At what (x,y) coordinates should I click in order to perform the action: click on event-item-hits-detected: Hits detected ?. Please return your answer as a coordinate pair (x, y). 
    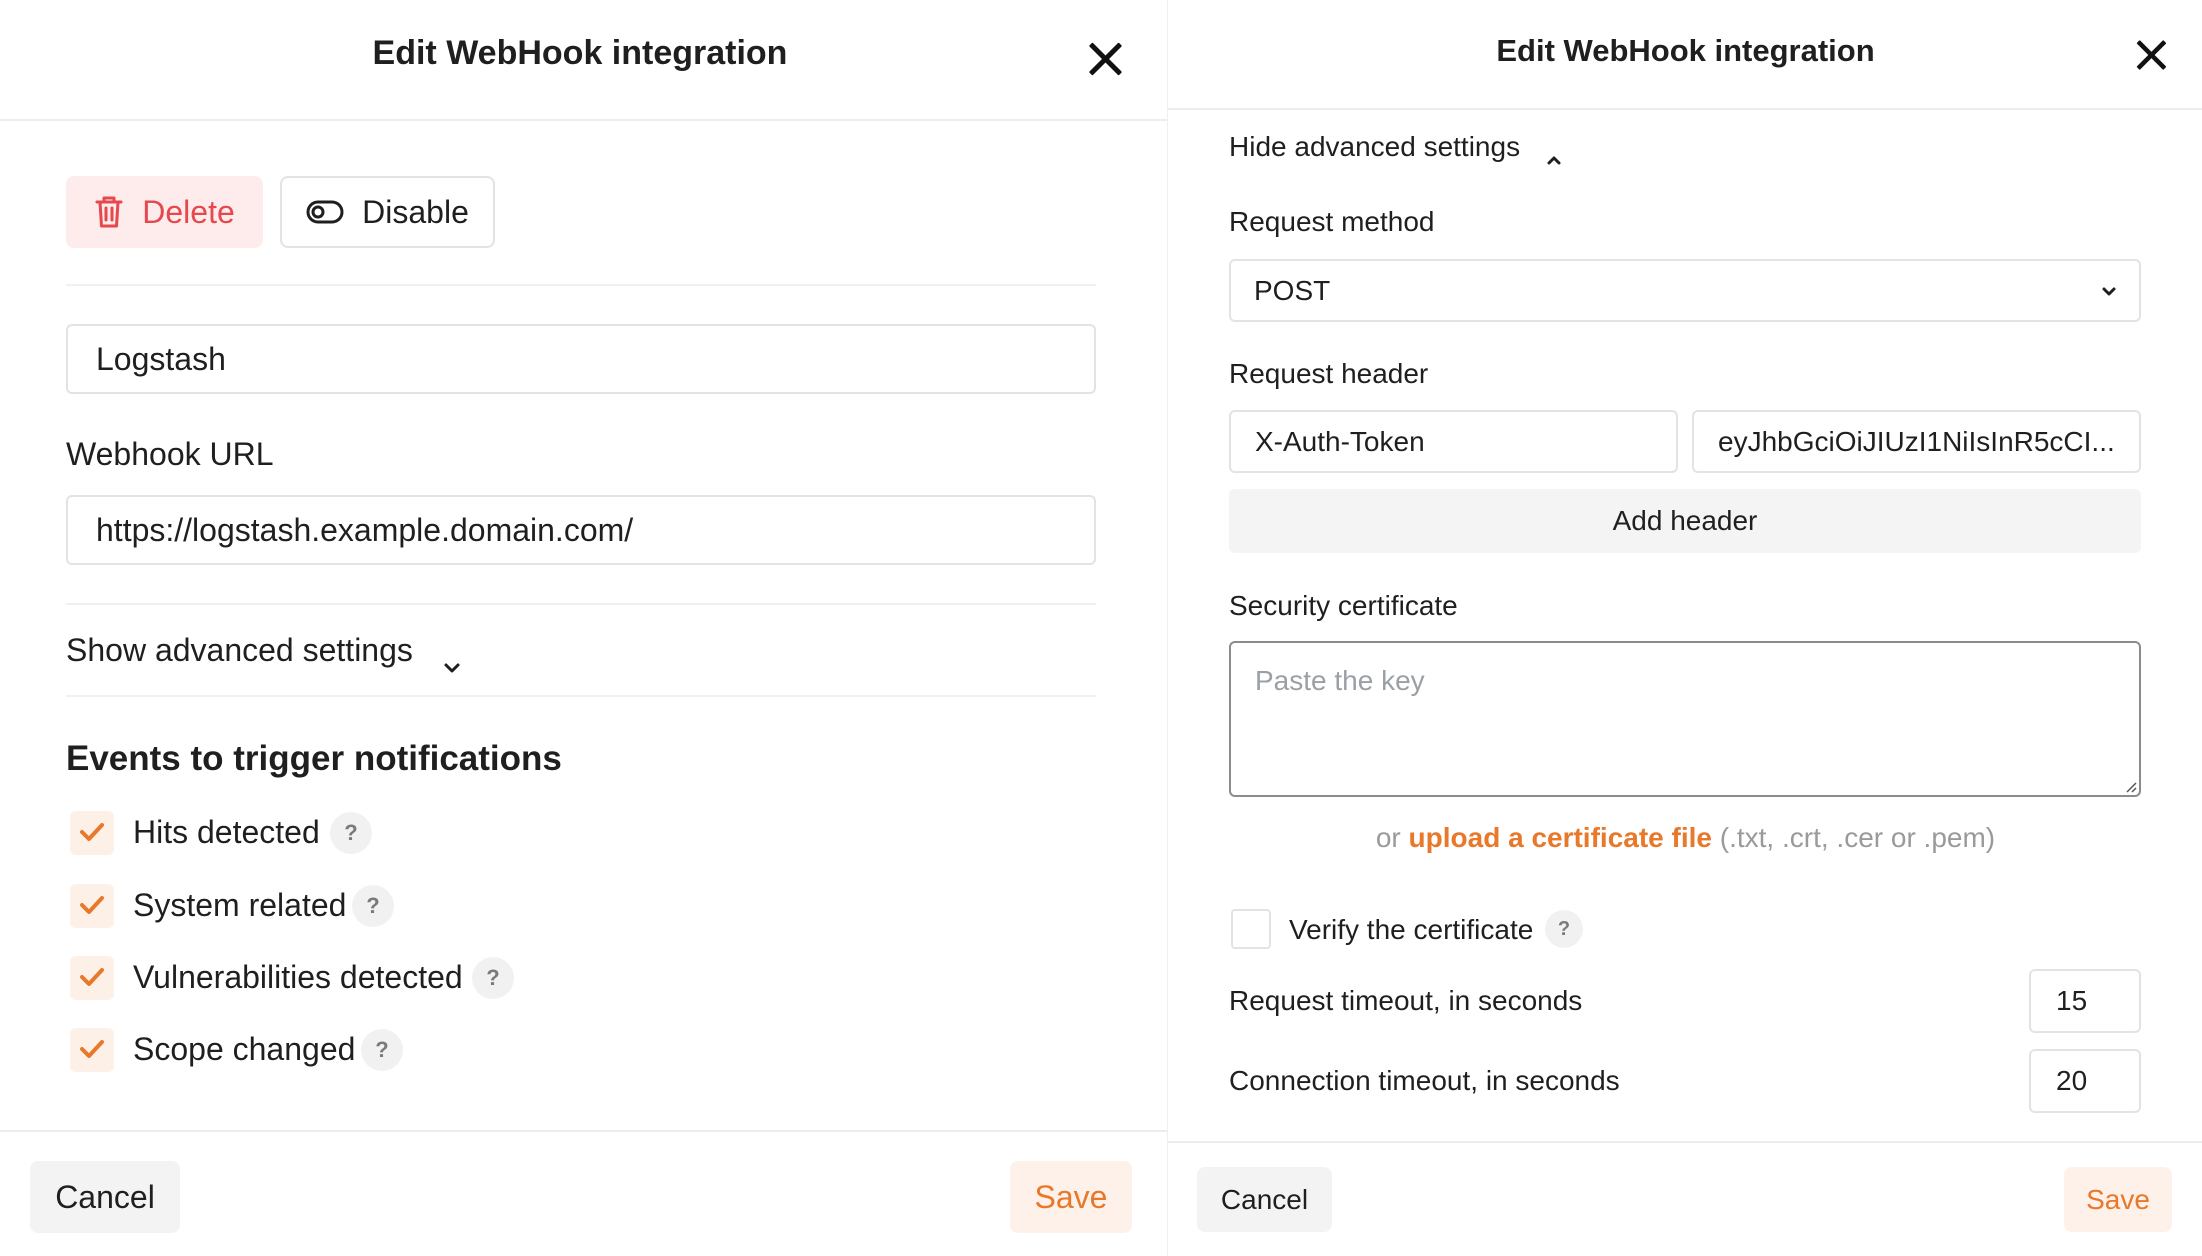
    Looking at the image, I should click on (270, 834).